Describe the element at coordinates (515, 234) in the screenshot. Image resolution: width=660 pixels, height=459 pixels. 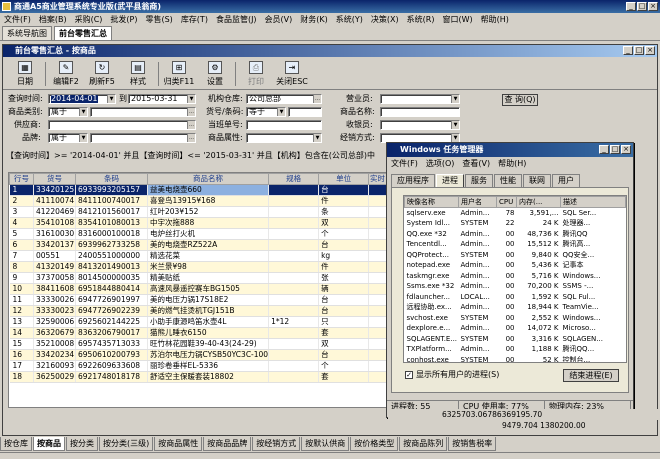
I see `process-row: QQ.exe *32 Admin... 00 48,736 K 腾讯QQ` at that location.